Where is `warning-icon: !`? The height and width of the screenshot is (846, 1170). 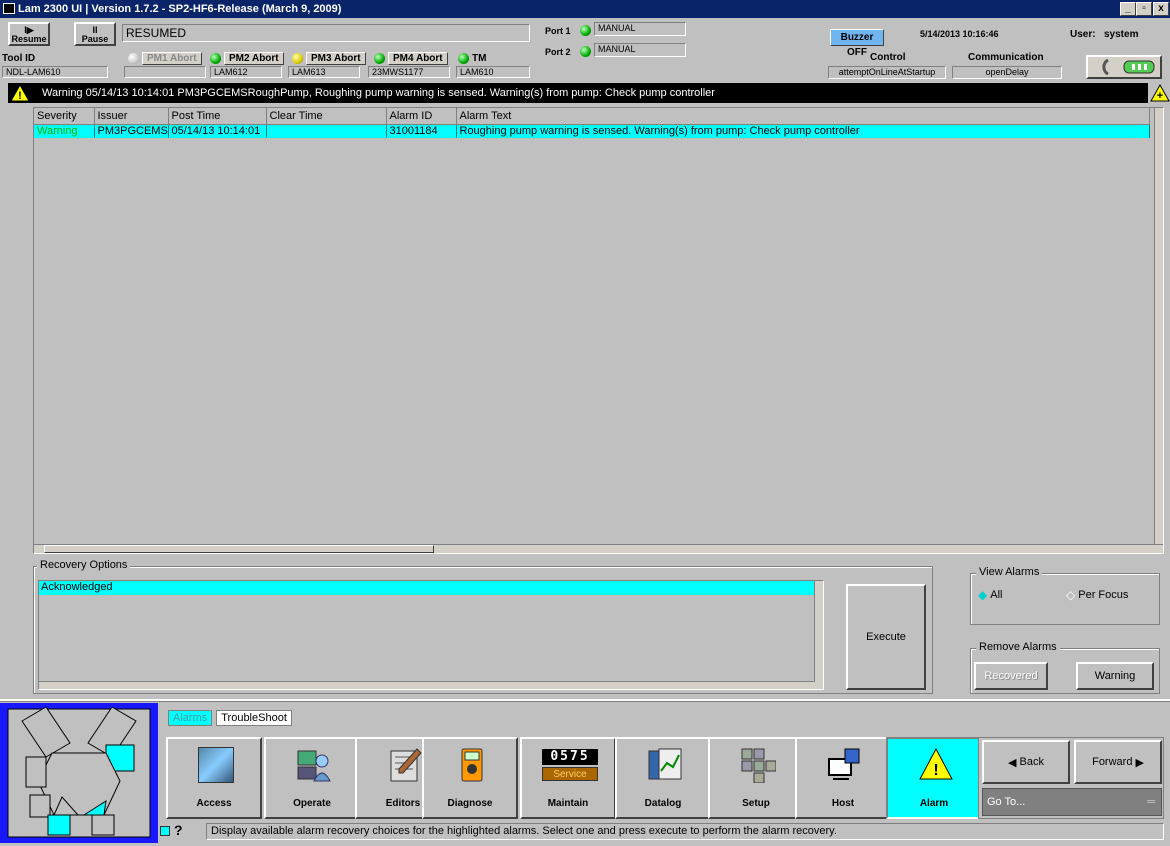
warning-icon: ! is located at coordinates (20, 92).